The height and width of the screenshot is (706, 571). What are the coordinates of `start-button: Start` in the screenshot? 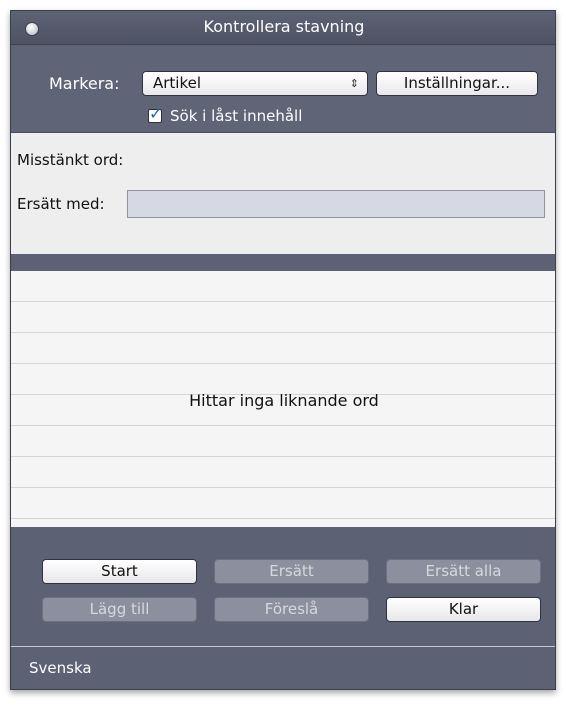 It's located at (119, 571).